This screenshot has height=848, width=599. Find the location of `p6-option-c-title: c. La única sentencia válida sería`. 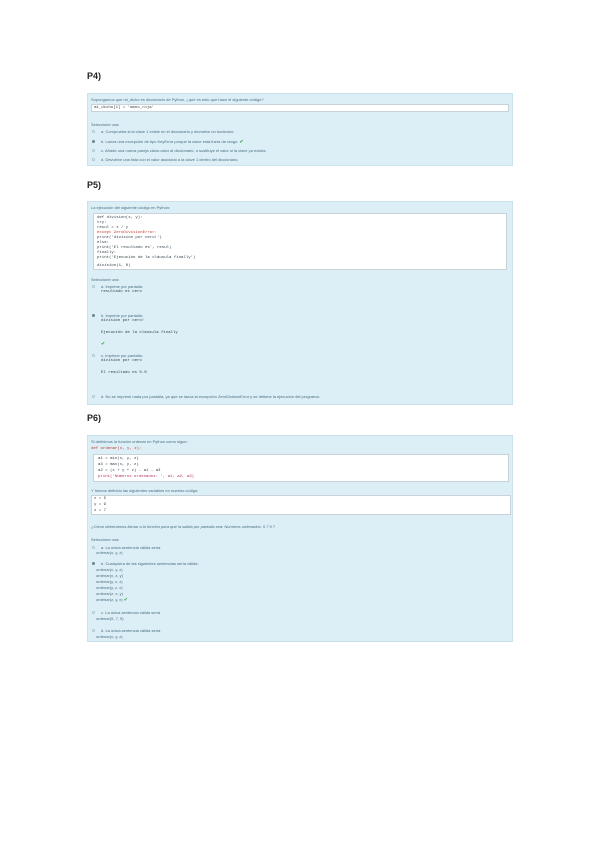

p6-option-c-title: c. La única sentencia válida sería is located at coordinates (130, 612).